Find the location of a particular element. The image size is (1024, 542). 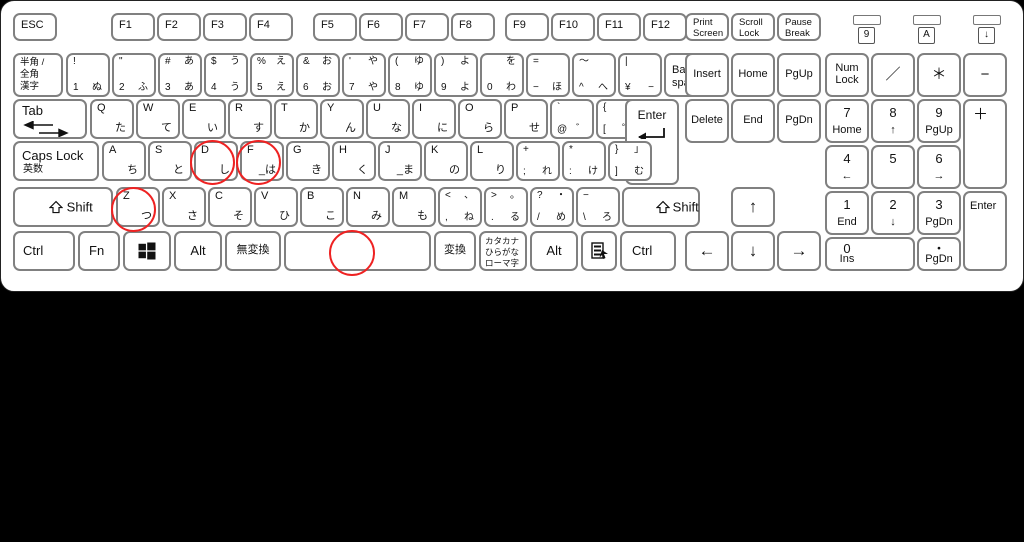

key-semicolon: + ; れ is located at coordinates (538, 161).